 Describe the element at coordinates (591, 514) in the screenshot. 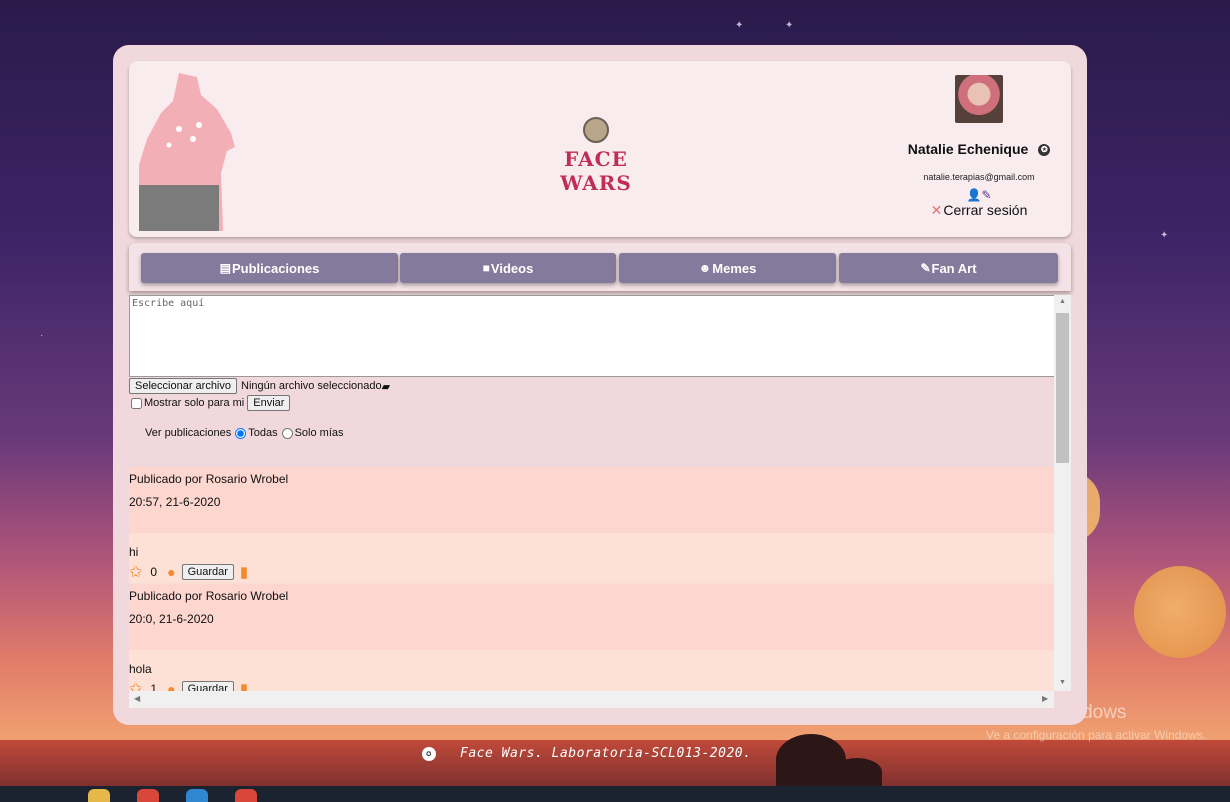

I see `post-date-row: 20:57, 21-6-2020` at that location.